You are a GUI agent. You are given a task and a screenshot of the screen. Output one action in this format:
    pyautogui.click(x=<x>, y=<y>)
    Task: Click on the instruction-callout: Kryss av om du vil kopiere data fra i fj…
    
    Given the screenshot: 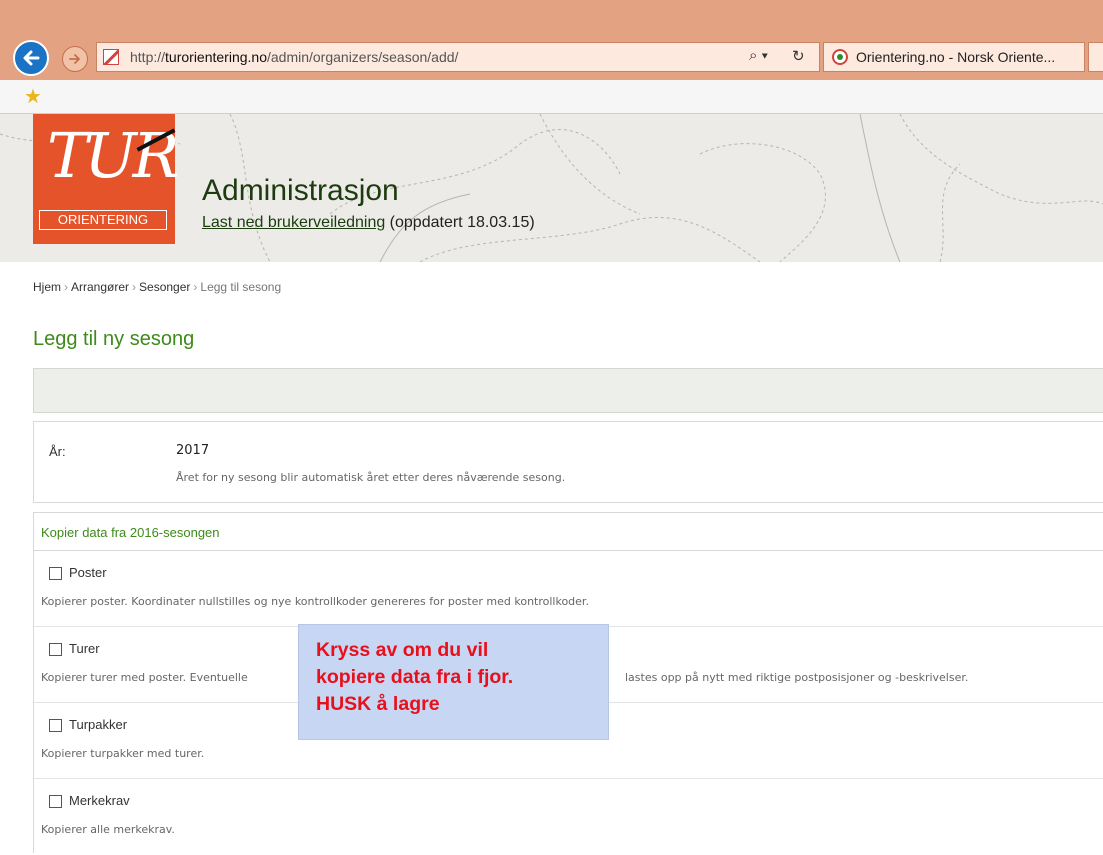 What is the action you would take?
    pyautogui.click(x=453, y=682)
    